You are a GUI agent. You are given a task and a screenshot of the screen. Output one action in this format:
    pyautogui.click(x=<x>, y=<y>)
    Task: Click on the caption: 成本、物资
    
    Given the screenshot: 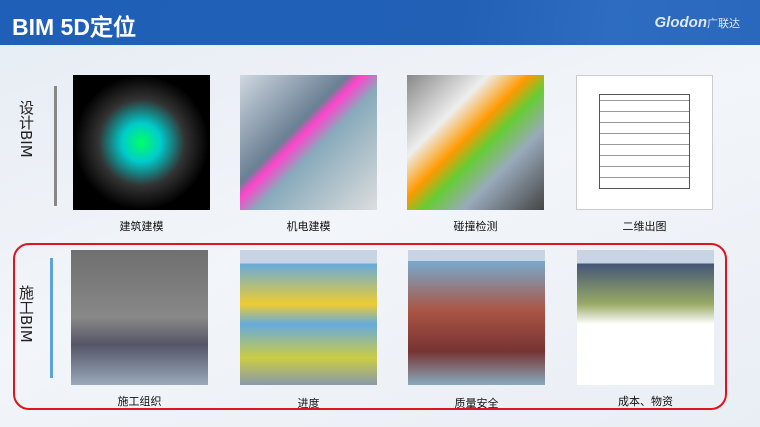 What is the action you would take?
    pyautogui.click(x=645, y=401)
    